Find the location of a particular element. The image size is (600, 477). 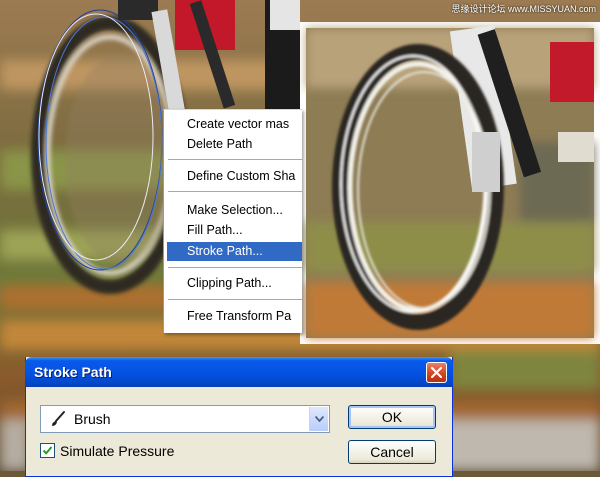

tool-select-value: Brush is located at coordinates (92, 419).